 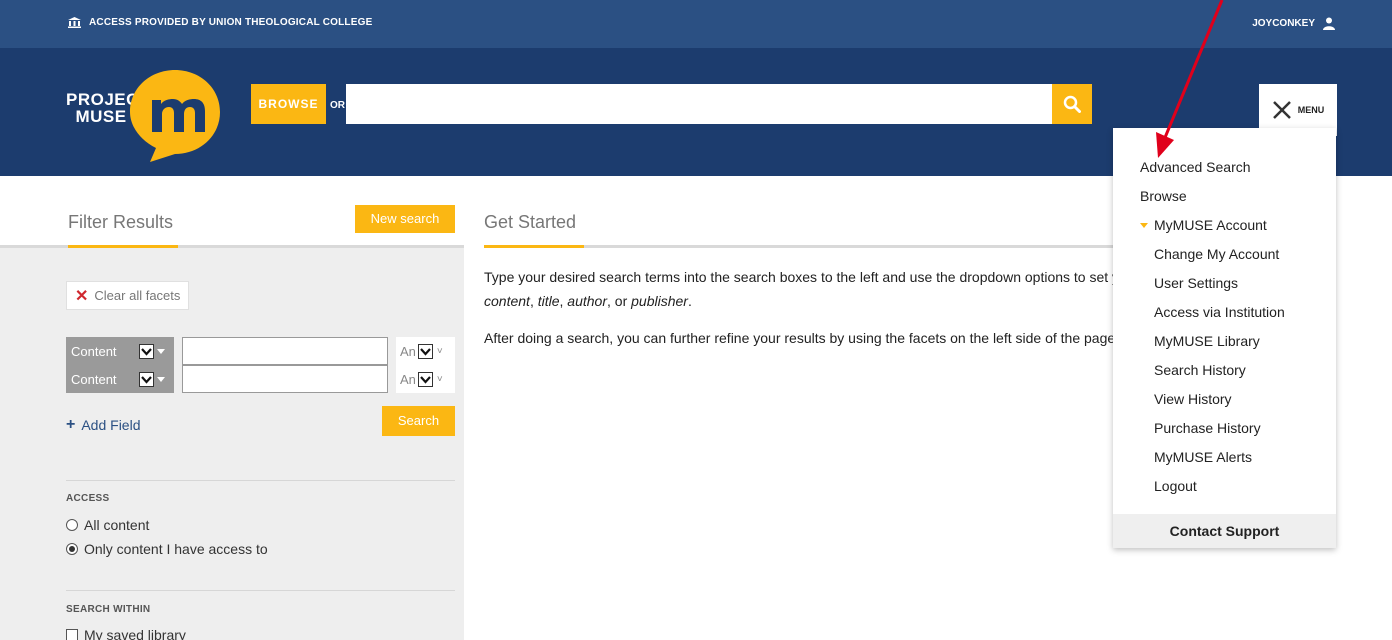 I want to click on radio-unchecked-icon, so click(x=72, y=525).